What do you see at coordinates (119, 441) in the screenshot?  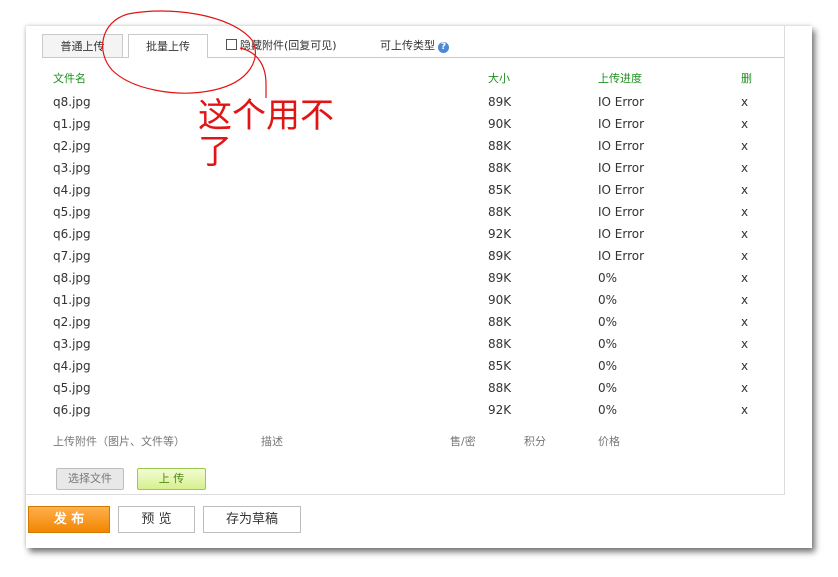 I see `label-attachment: 上传附件（图片、文件等）` at bounding box center [119, 441].